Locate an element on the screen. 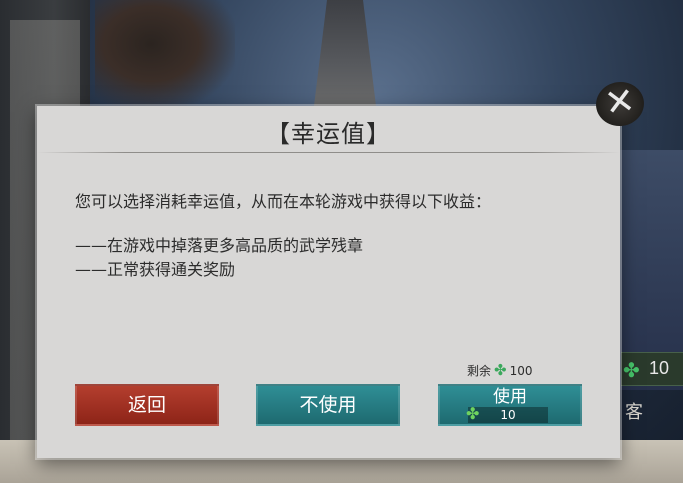  remaining-luck: 剩余 ✤ 100 is located at coordinates (500, 370).